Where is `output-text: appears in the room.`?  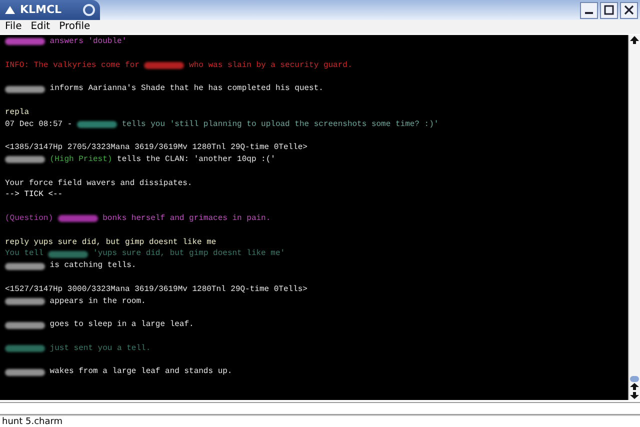 output-text: appears in the room. is located at coordinates (97, 302).